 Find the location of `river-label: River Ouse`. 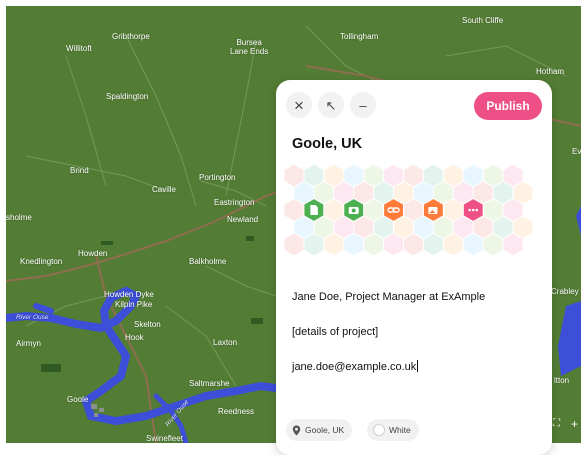

river-label: River Ouse is located at coordinates (32, 317).